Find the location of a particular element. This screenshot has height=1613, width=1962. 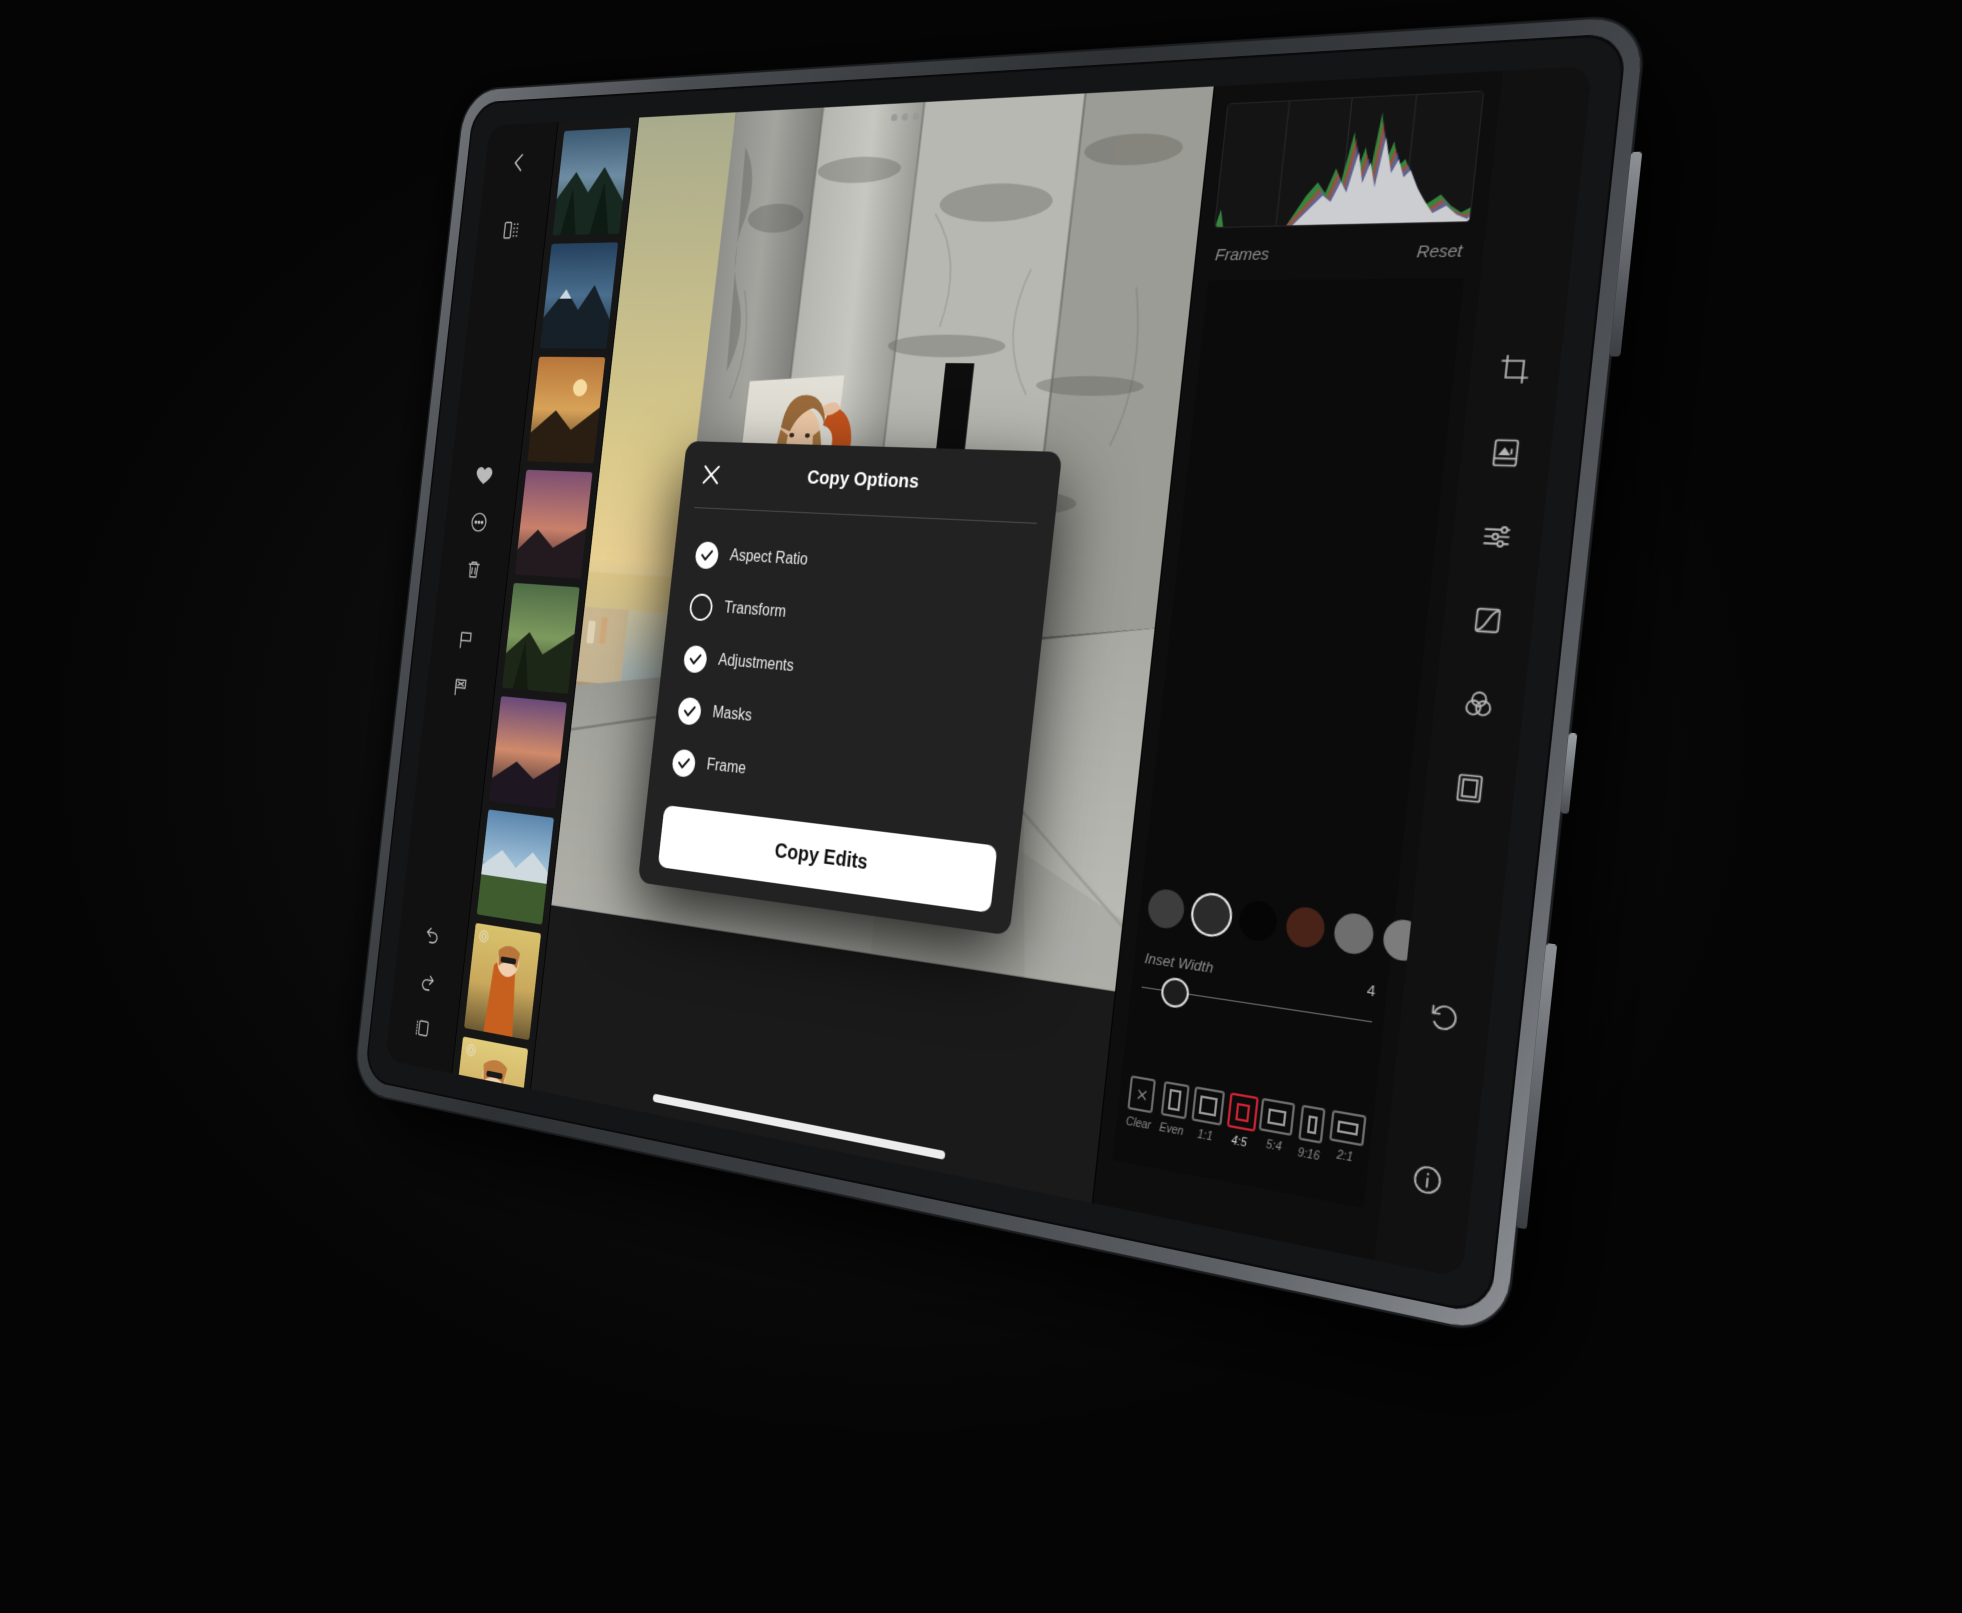

history-icon is located at coordinates (1445, 1018).